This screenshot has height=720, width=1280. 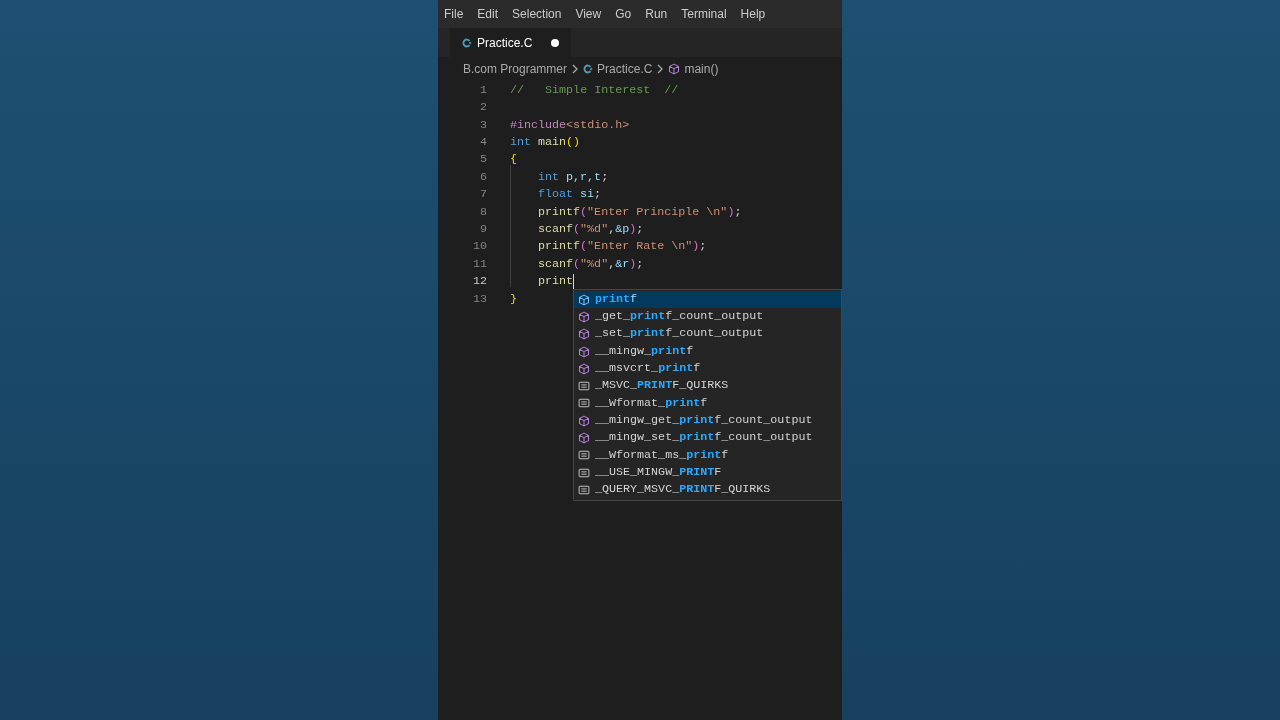 What do you see at coordinates (483, 212) in the screenshot?
I see `line-number: 8` at bounding box center [483, 212].